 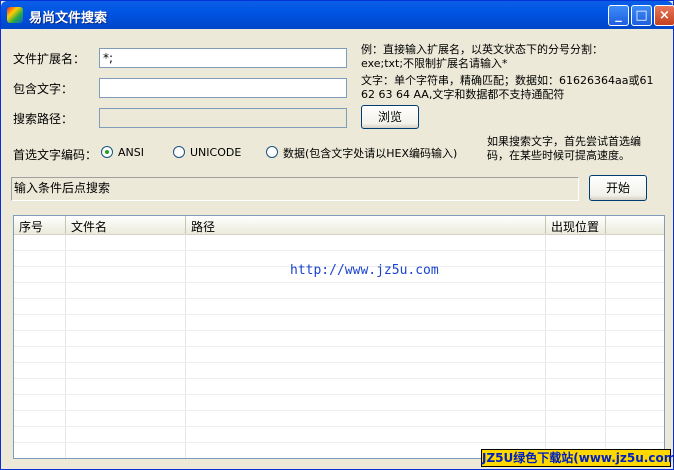 I want to click on column-header-filename: 文件名, so click(x=126, y=225).